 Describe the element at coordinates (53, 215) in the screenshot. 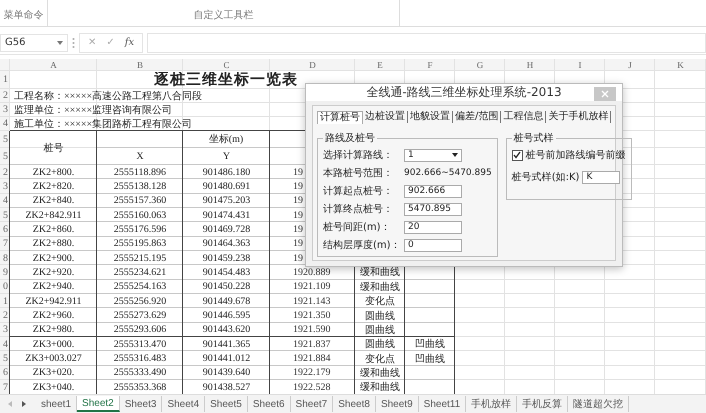

I see `table-cell: ZK2+842.911` at that location.